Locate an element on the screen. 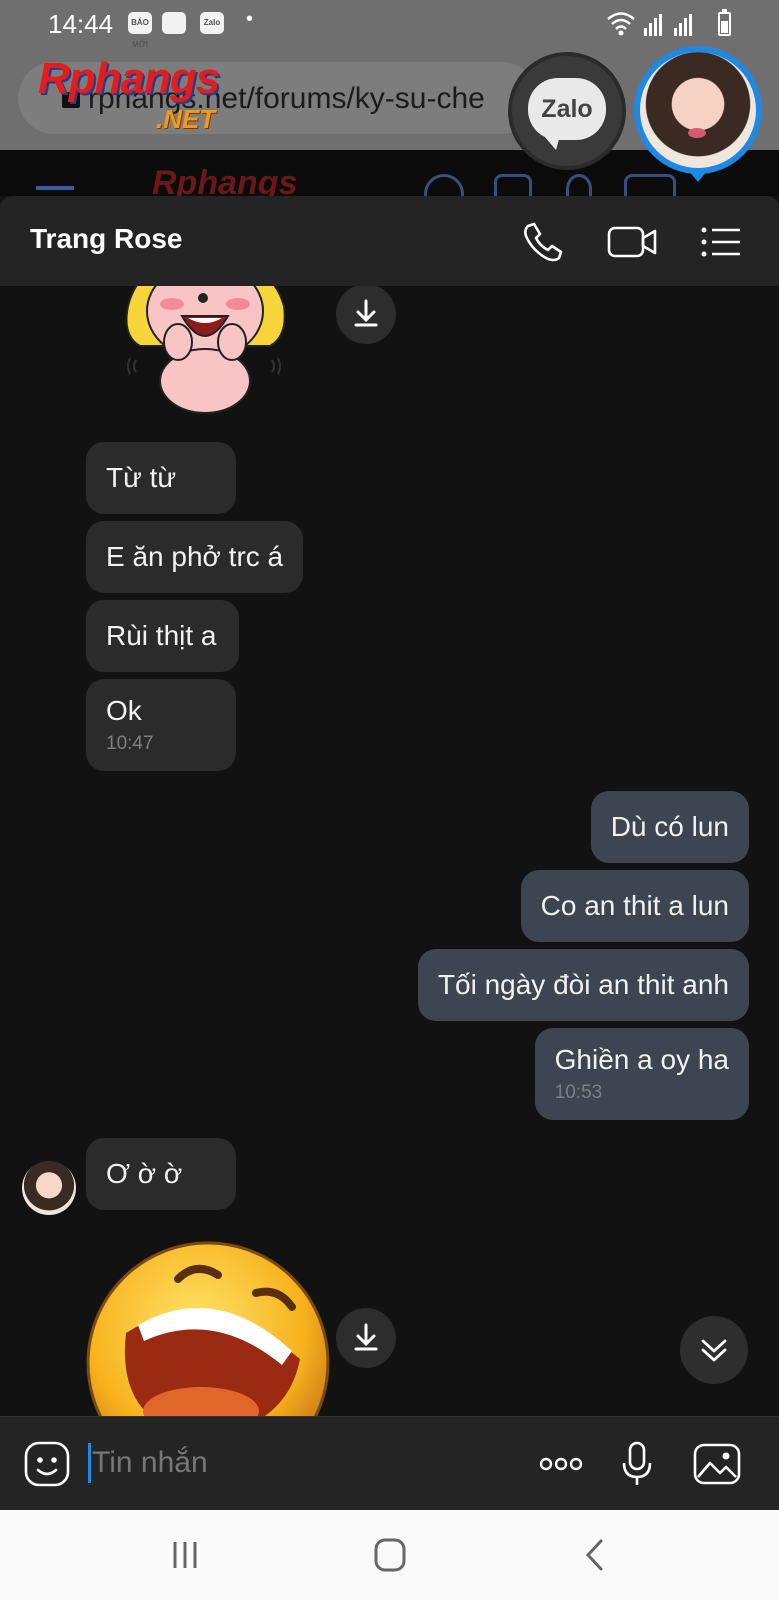 The image size is (779, 1600). message-composer is located at coordinates (389, 1463).